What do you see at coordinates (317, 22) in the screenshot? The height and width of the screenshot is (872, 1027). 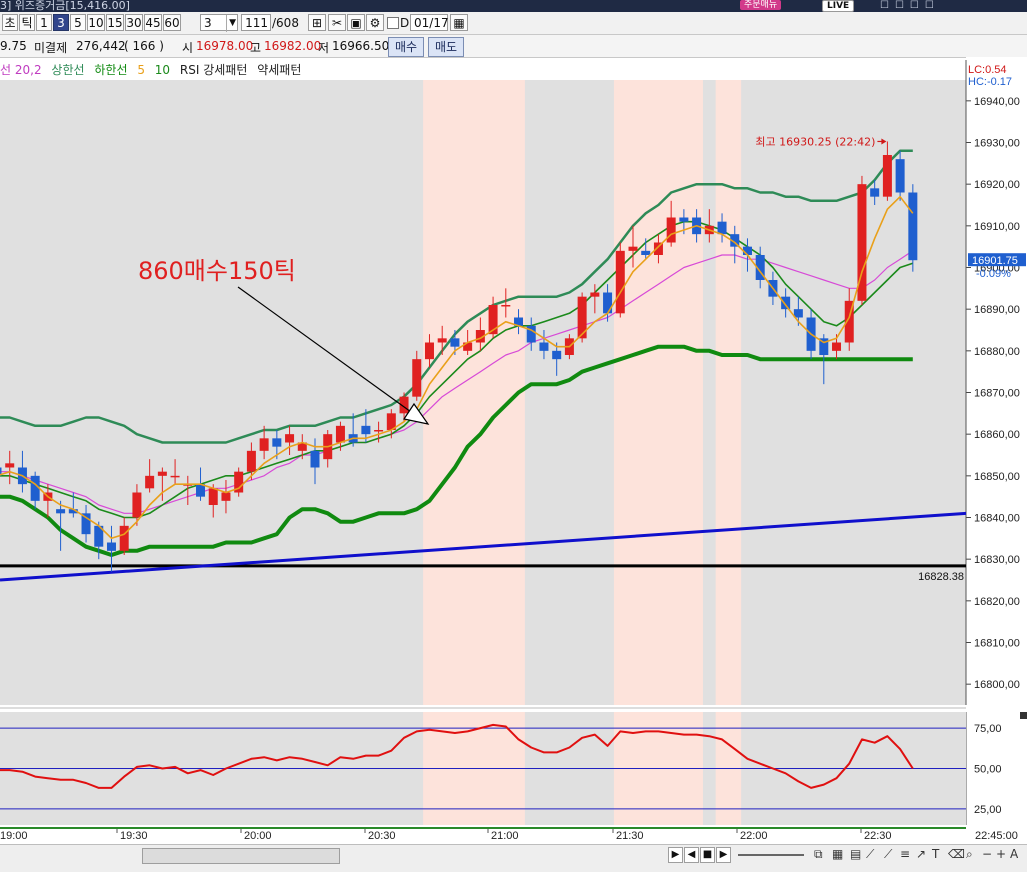 I see `crosshair-icon: ⊞` at bounding box center [317, 22].